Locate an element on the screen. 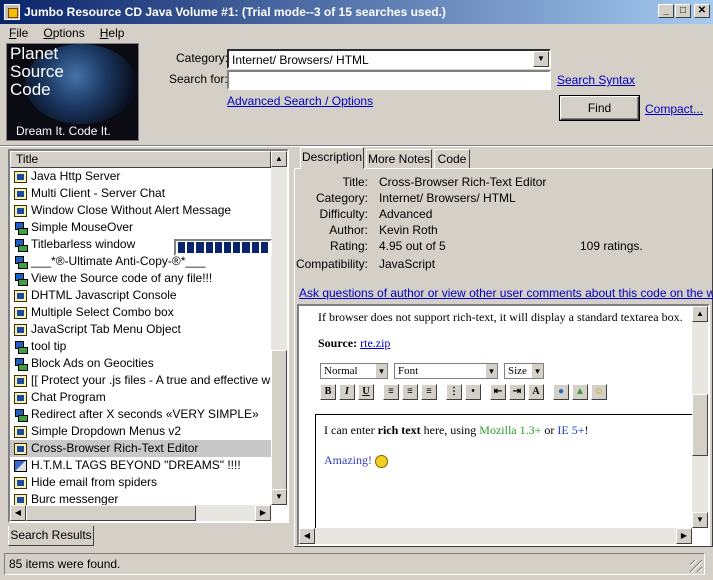 The width and height of the screenshot is (713, 580). preview-scroll-down-icon: ▼ is located at coordinates (700, 520).